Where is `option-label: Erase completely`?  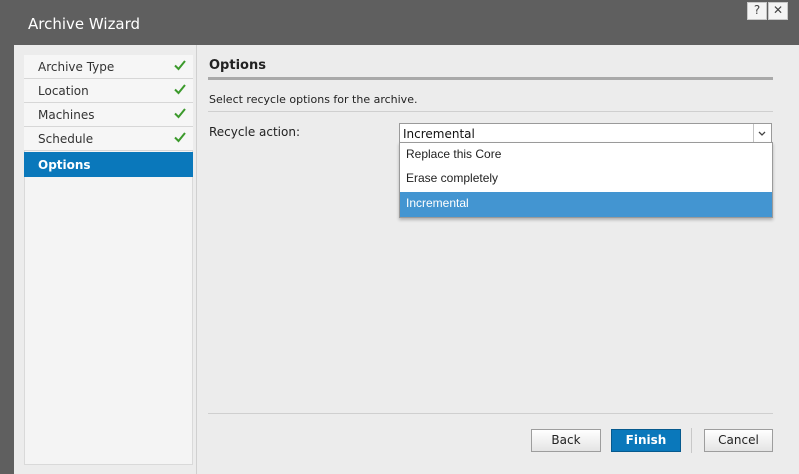
option-label: Erase completely is located at coordinates (452, 178).